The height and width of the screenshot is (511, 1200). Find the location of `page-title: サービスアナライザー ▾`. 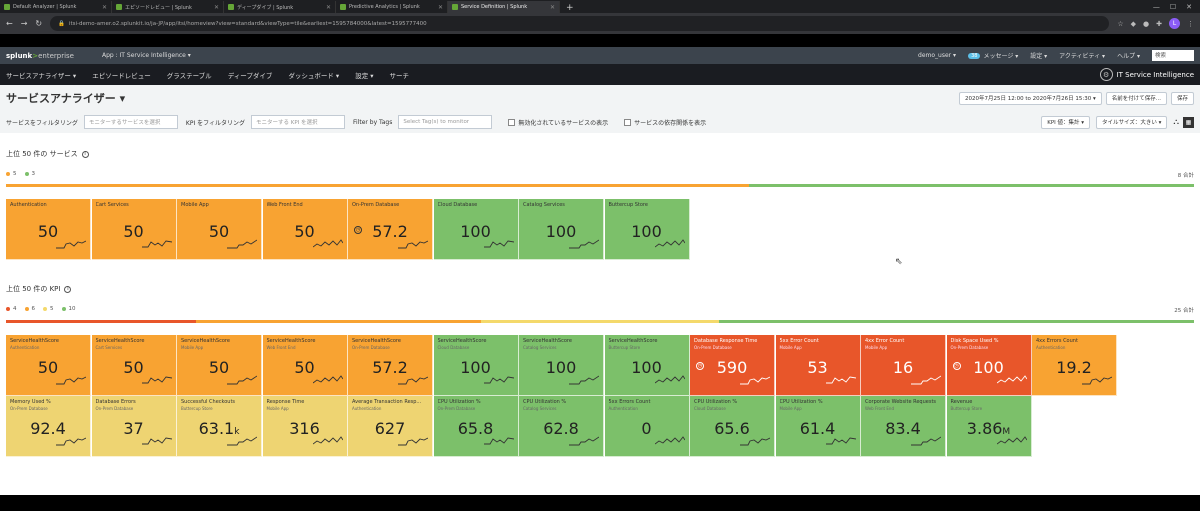

page-title: サービスアナライザー ▾ is located at coordinates (65, 98).